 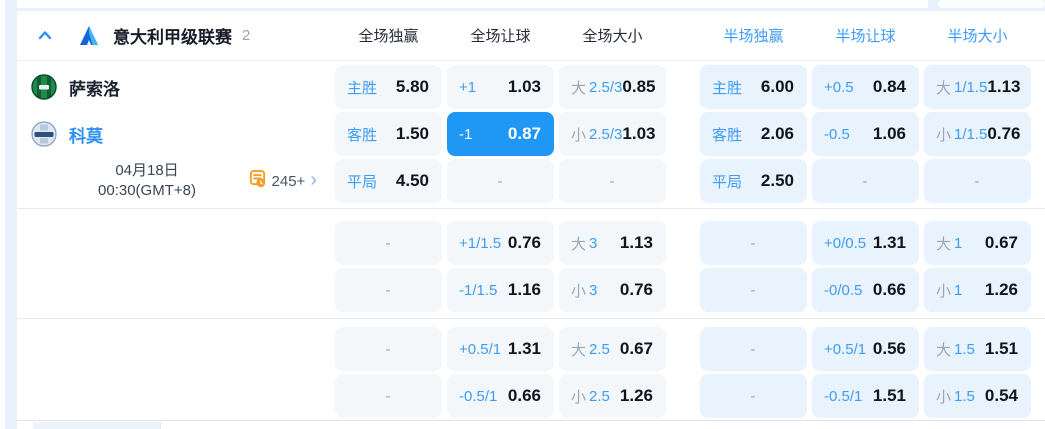 I want to click on top-gap, so click(x=531, y=5).